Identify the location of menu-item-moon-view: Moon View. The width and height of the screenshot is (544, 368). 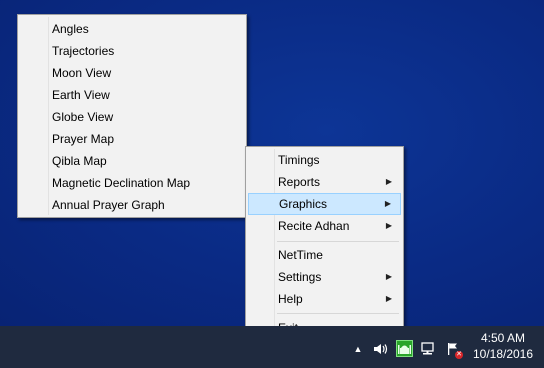
(132, 73).